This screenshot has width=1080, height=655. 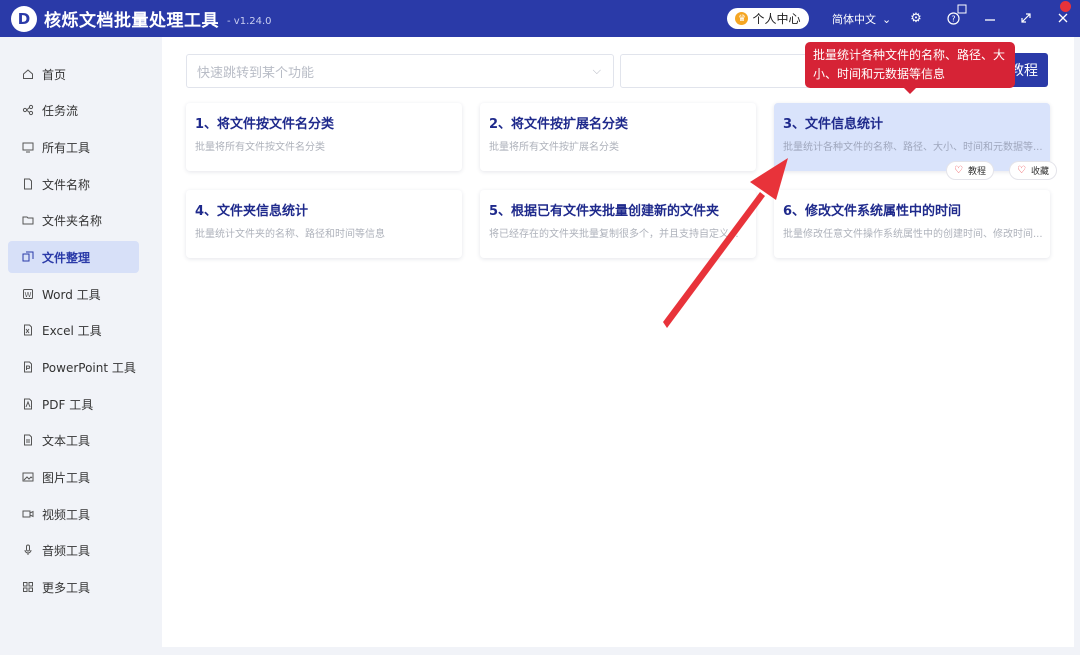 What do you see at coordinates (324, 224) in the screenshot?
I see `tool-card-4: 4、文件夹信息统计 批量统计文件夹的名称、路径和时间等信息` at bounding box center [324, 224].